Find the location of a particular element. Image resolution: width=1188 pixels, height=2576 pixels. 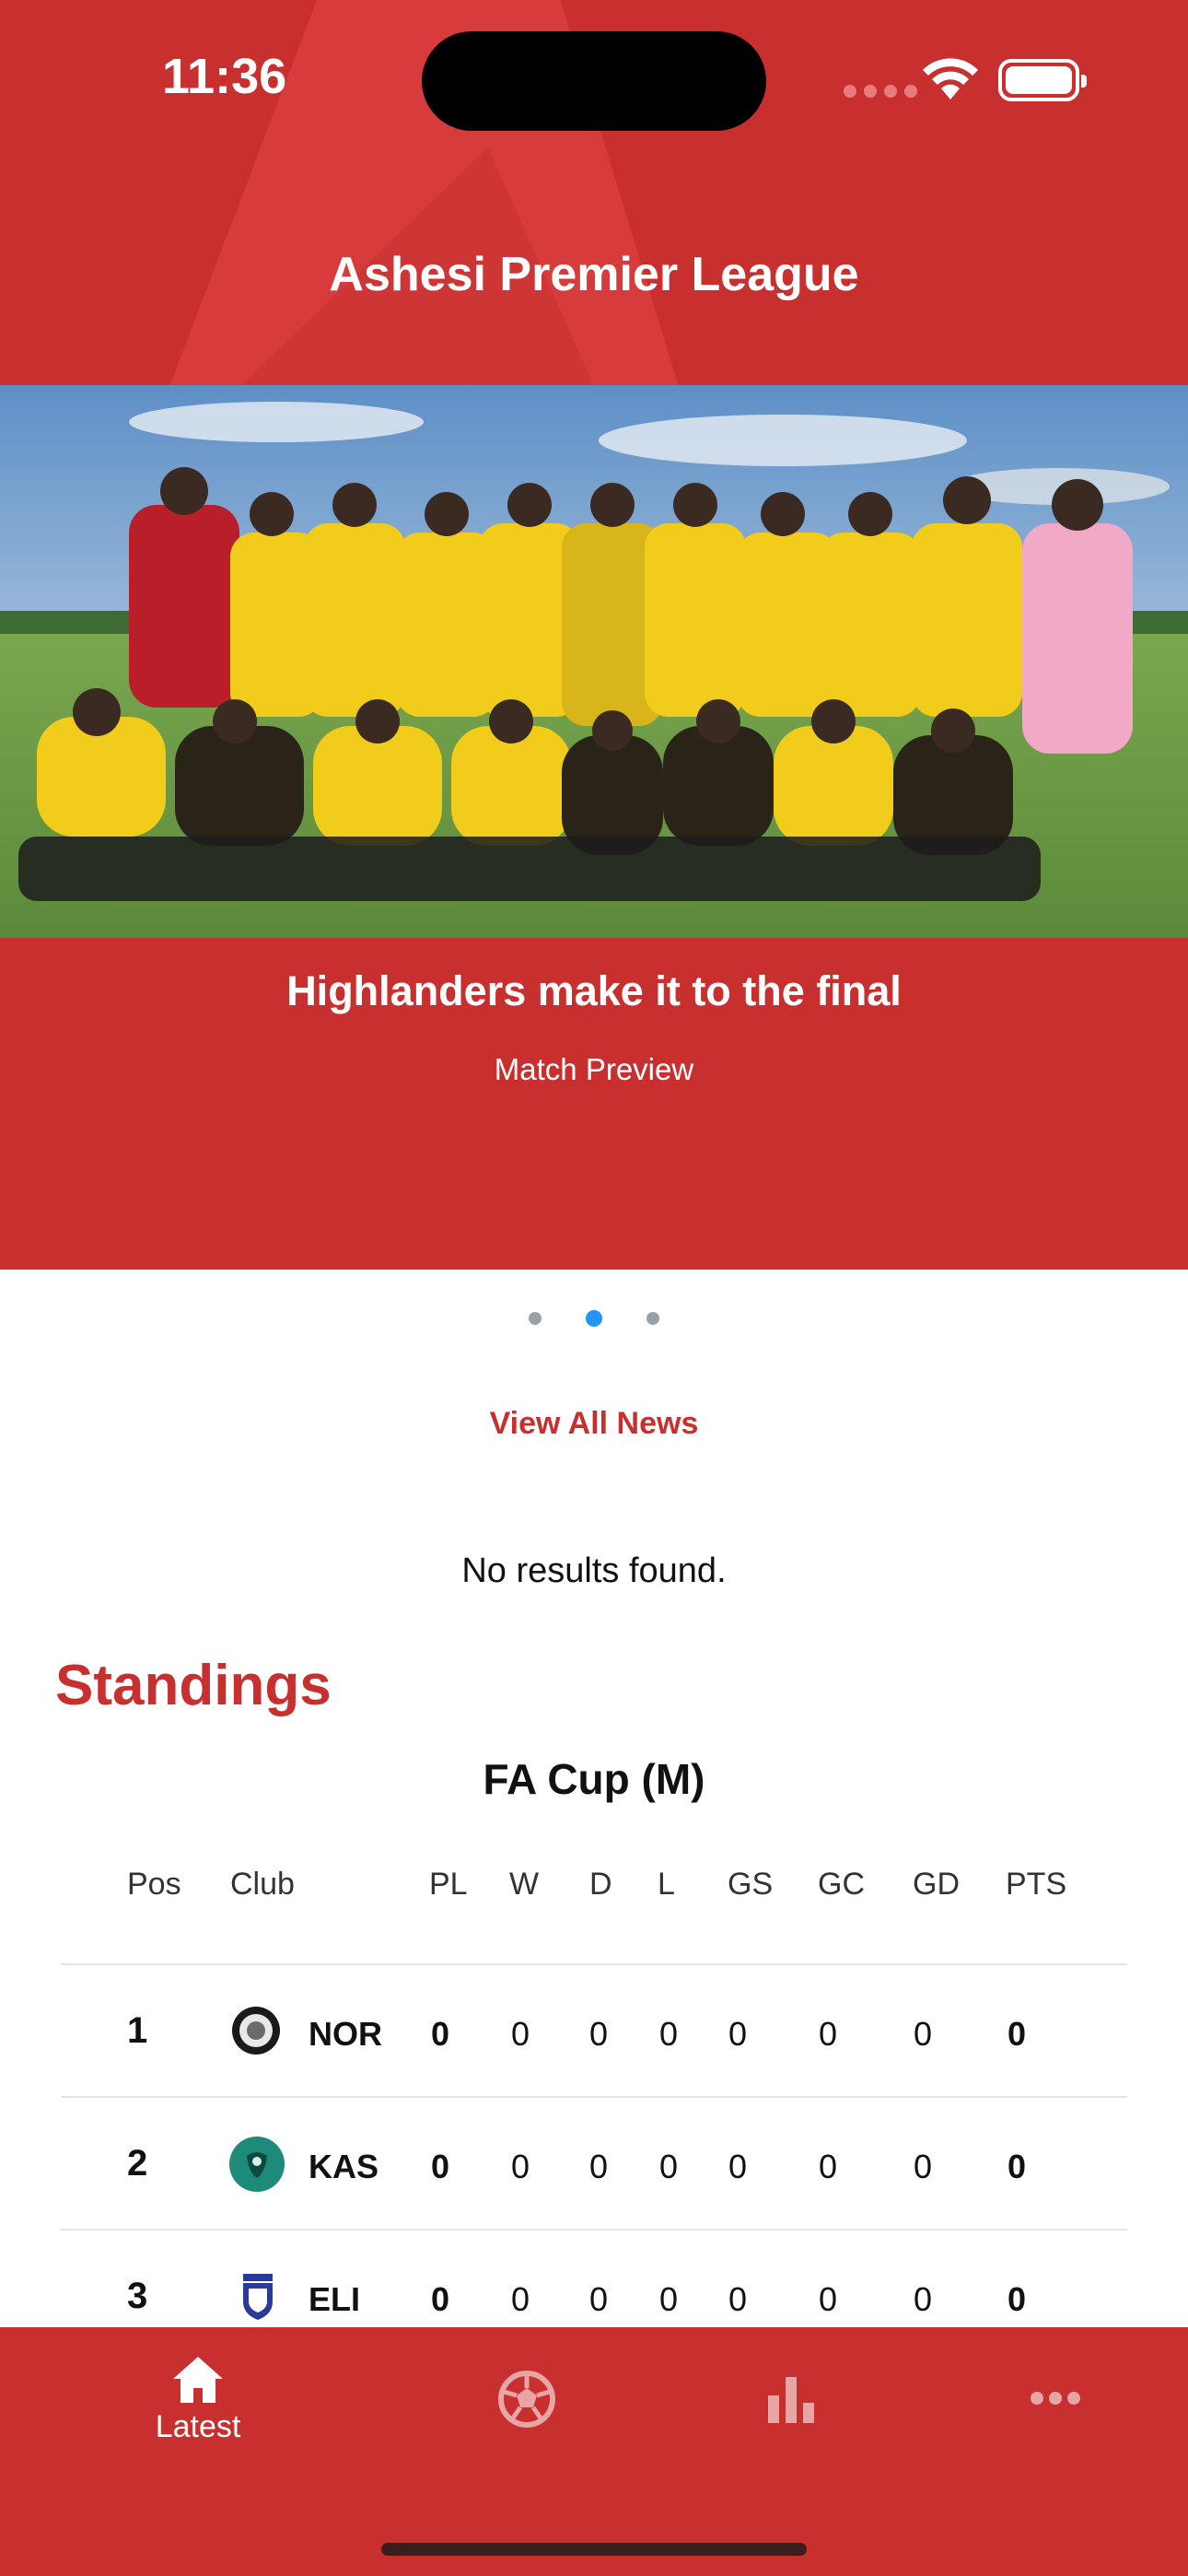

club-name: NOR is located at coordinates (345, 2034).